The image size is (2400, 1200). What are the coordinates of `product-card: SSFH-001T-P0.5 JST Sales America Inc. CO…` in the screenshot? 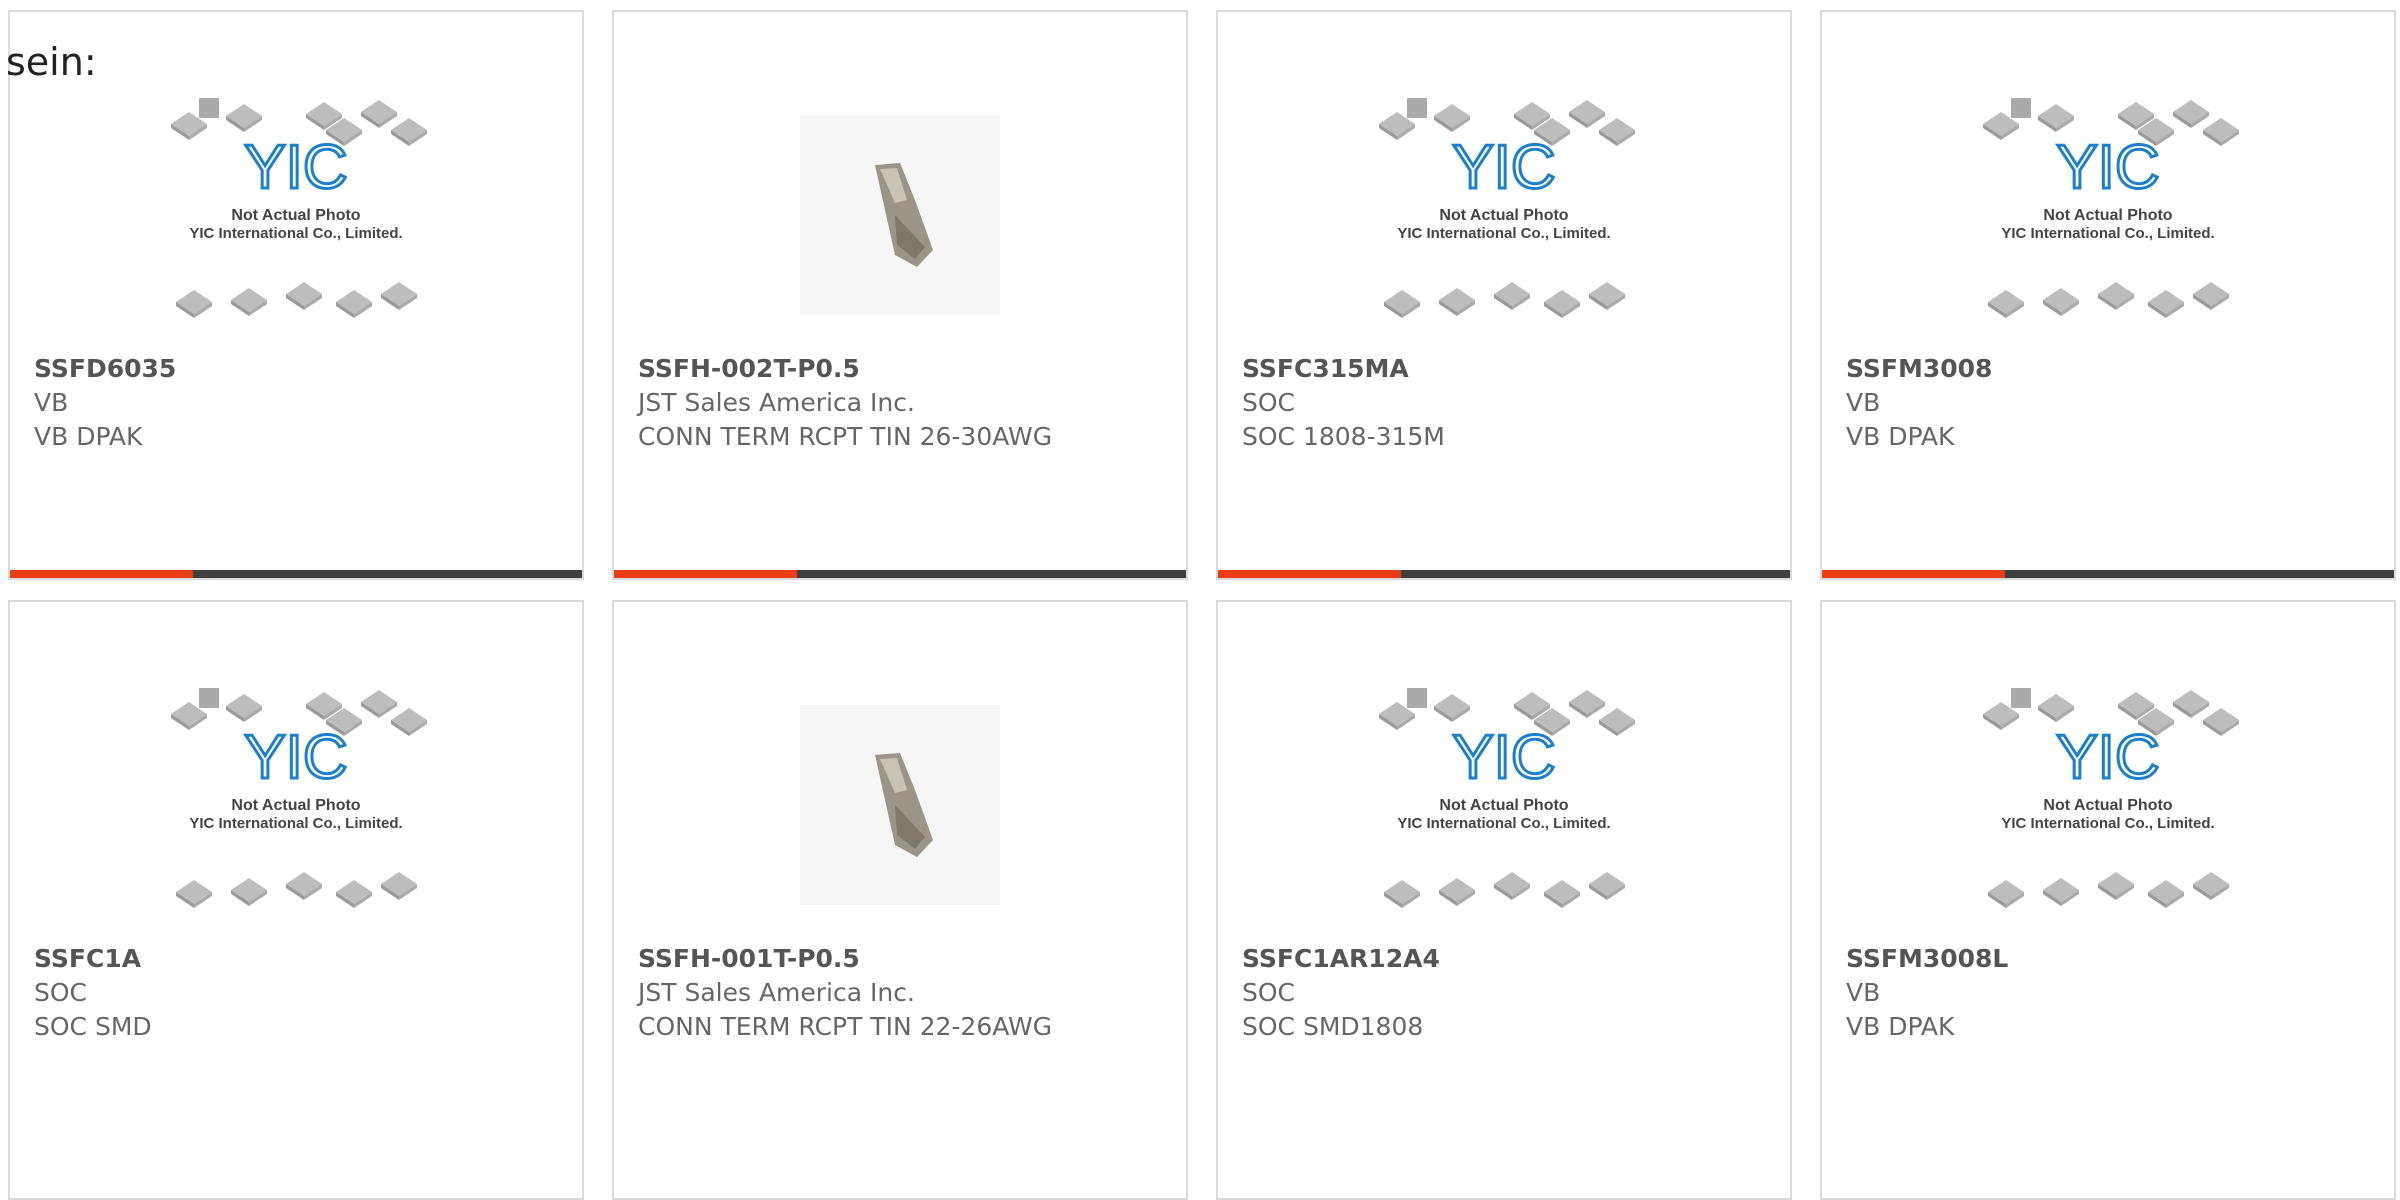 It's located at (900, 900).